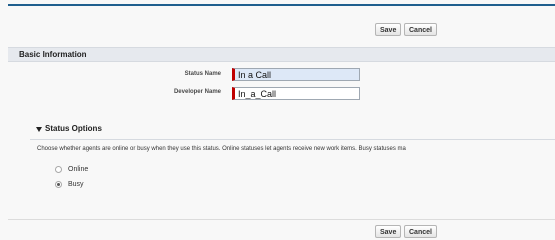  I want to click on cancel-button: Cancel, so click(420, 29).